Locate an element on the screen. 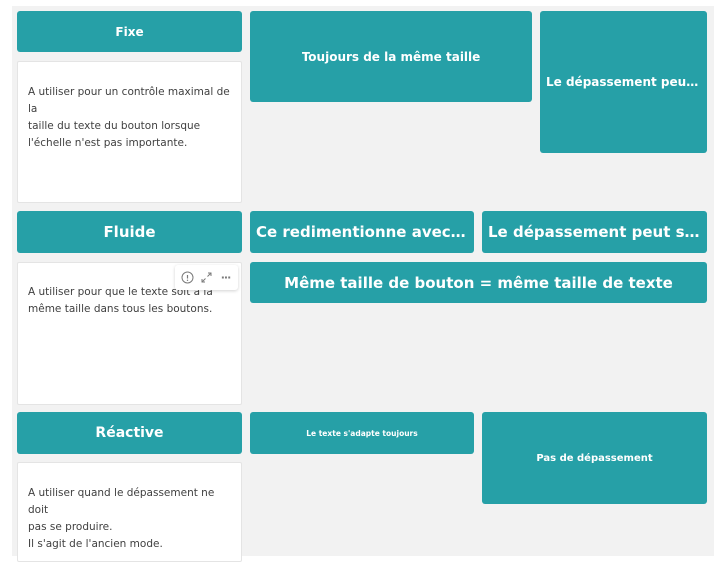  fluide-overflow-label: Le dépassement peut se produire is located at coordinates (594, 232).